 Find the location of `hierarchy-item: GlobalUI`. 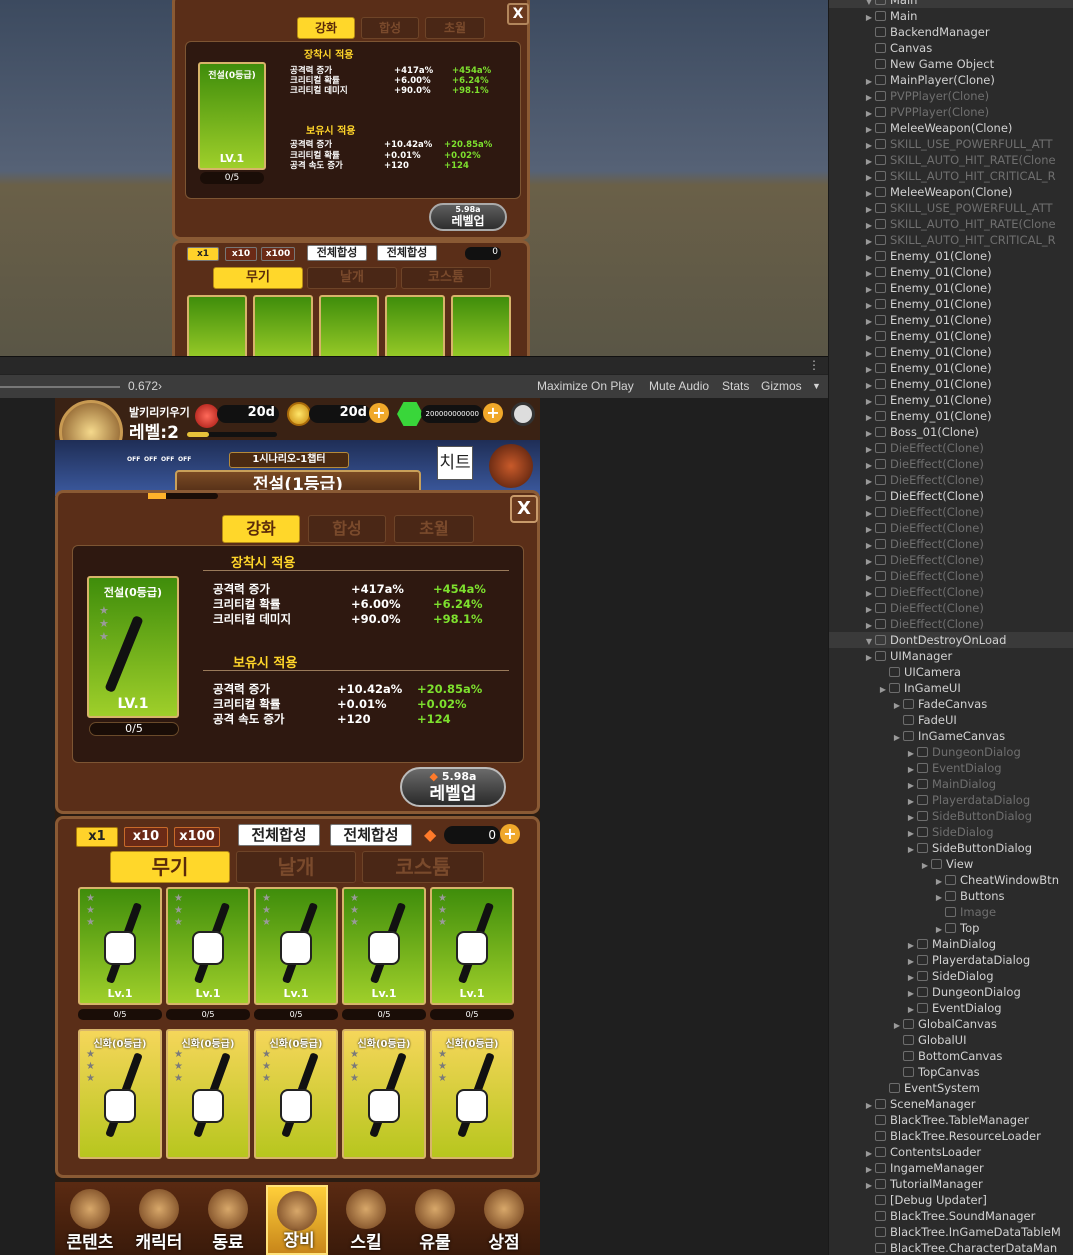

hierarchy-item: GlobalUI is located at coordinates (929, 1040).